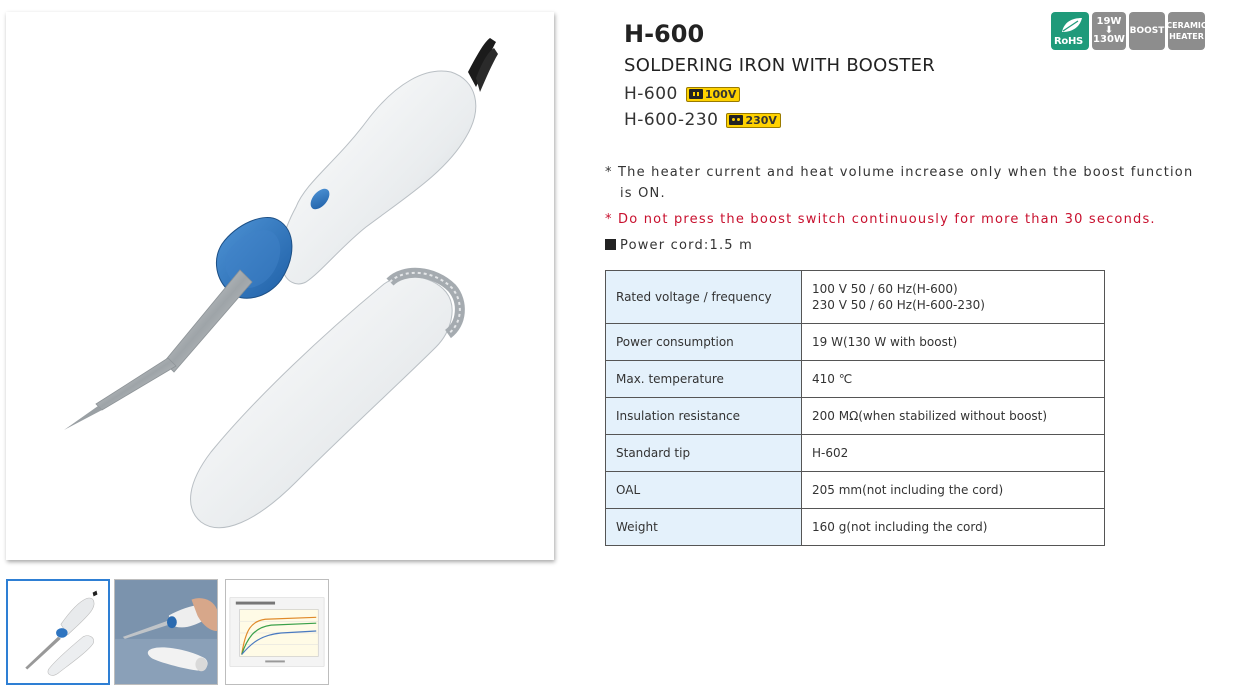 The height and width of the screenshot is (695, 1243). I want to click on spec-value: 19 W(130 W with boost), so click(953, 342).